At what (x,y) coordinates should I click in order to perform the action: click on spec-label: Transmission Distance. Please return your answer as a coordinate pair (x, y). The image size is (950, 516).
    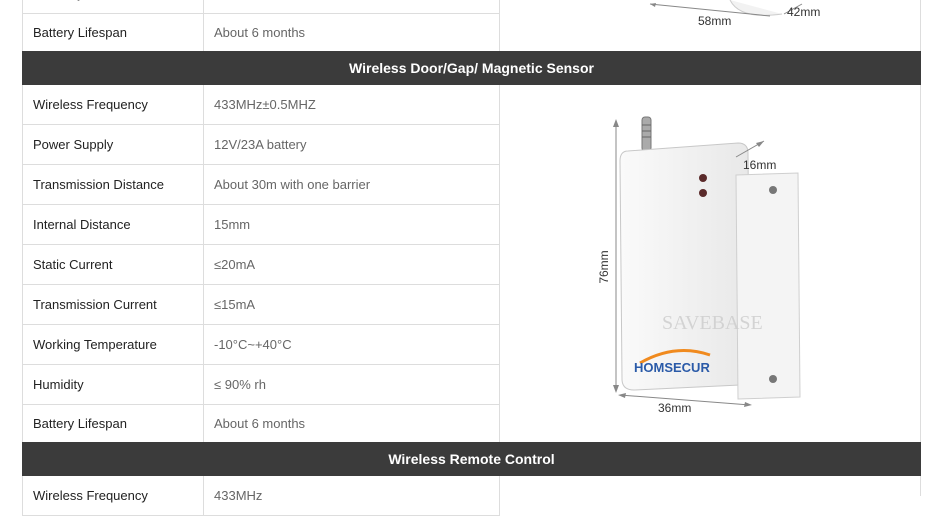
    Looking at the image, I should click on (99, 184).